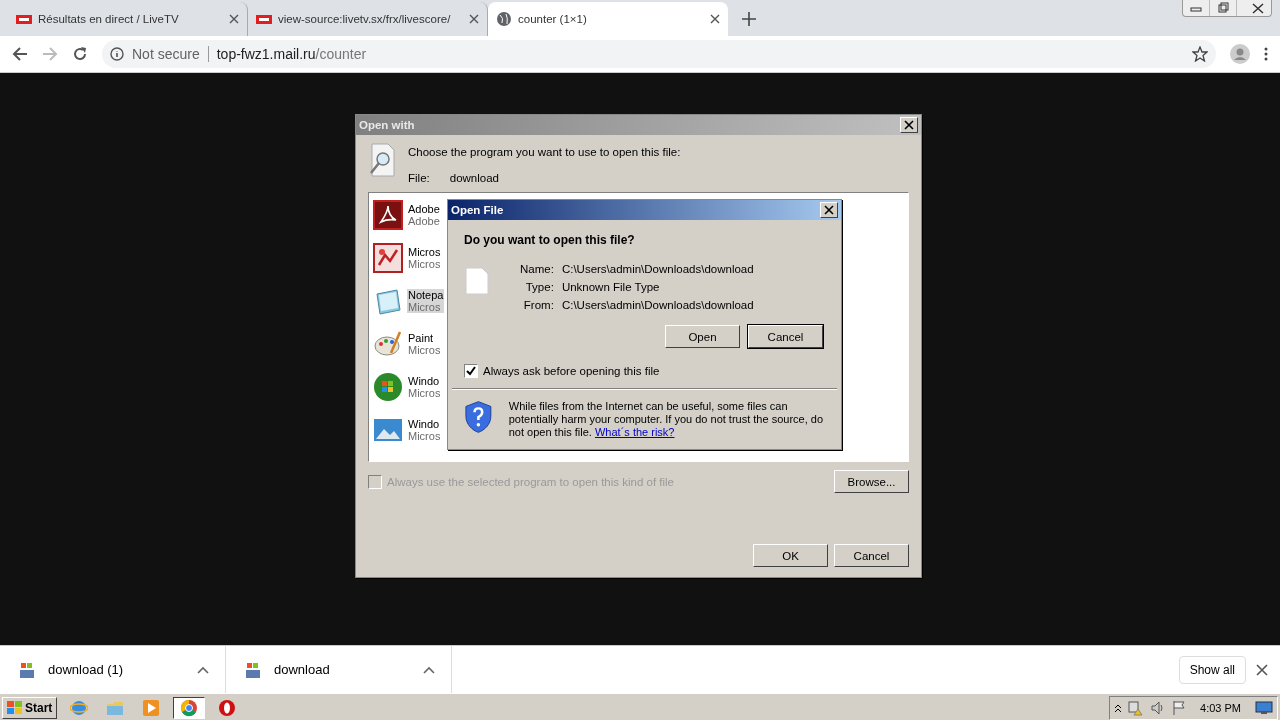 Image resolution: width=1280 pixels, height=720 pixels. What do you see at coordinates (1212, 669) in the screenshot?
I see `show-all-button: Show all` at bounding box center [1212, 669].